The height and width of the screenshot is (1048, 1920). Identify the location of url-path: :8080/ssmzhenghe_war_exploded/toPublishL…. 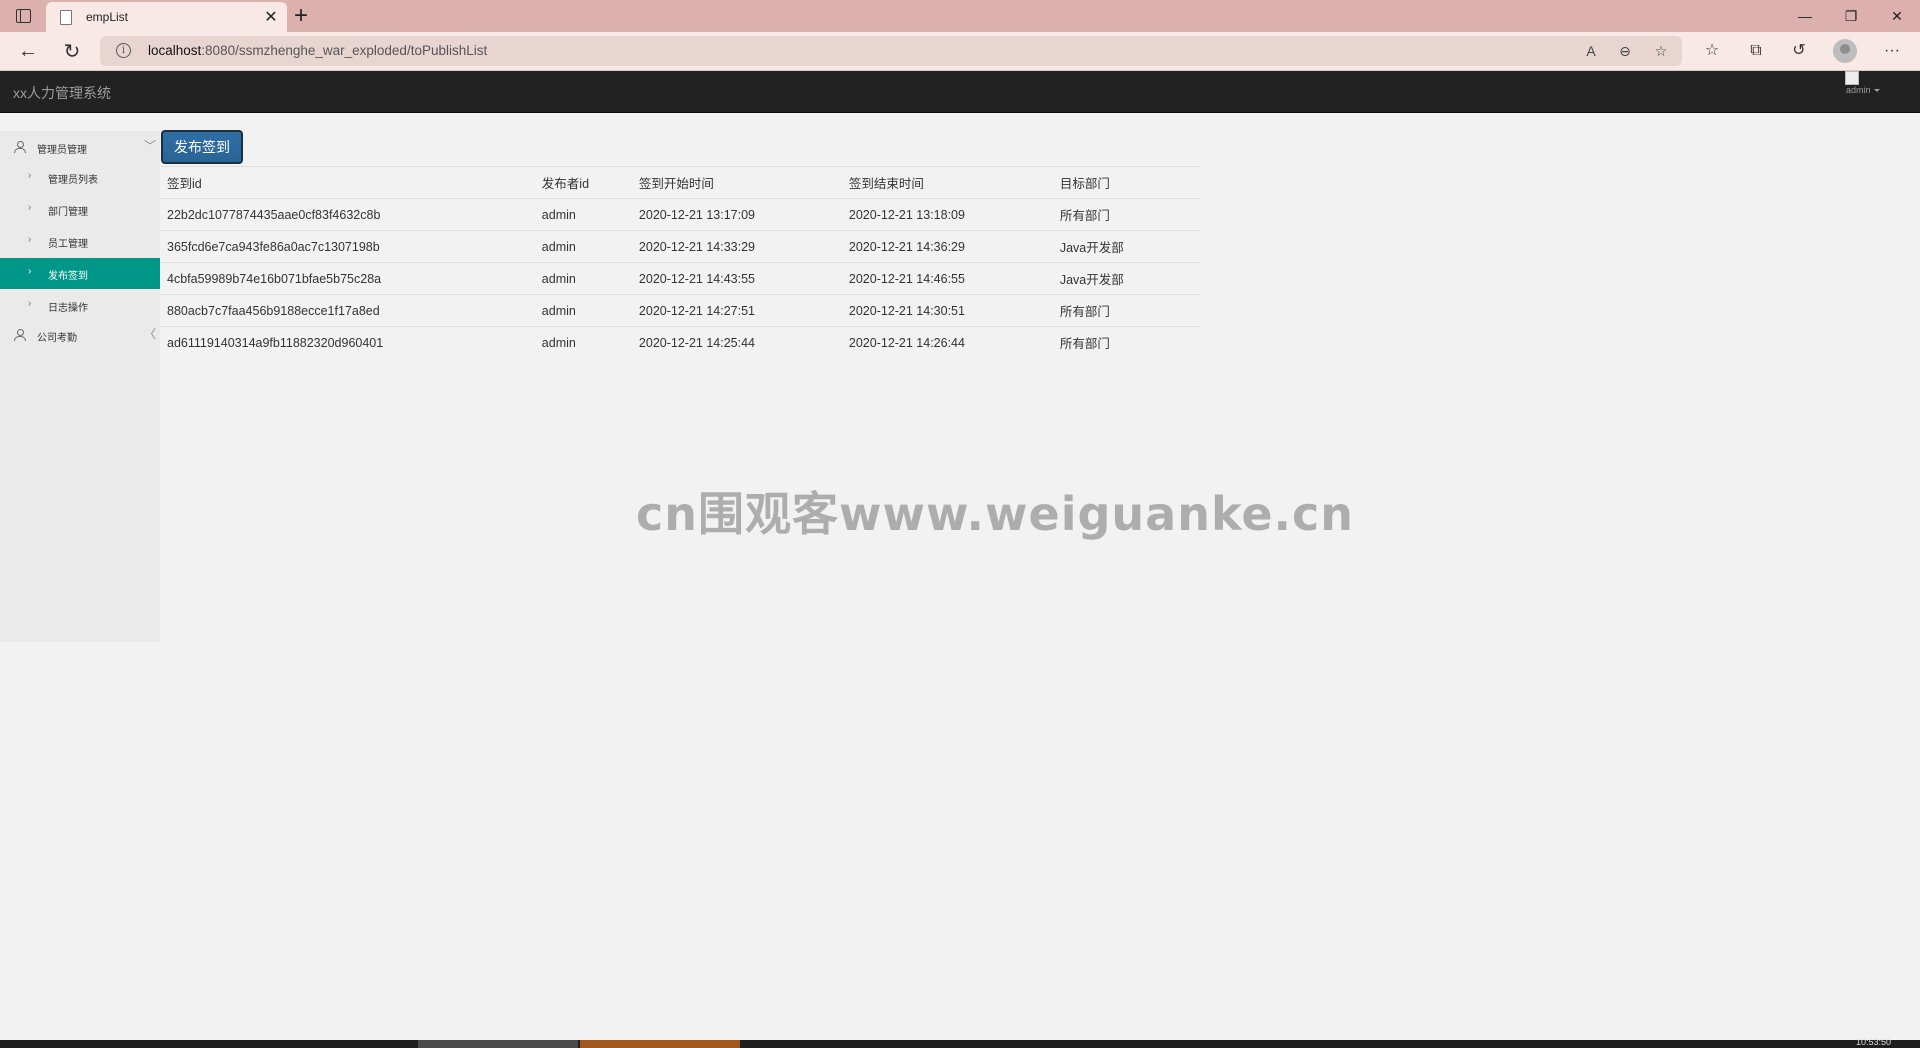
(344, 50).